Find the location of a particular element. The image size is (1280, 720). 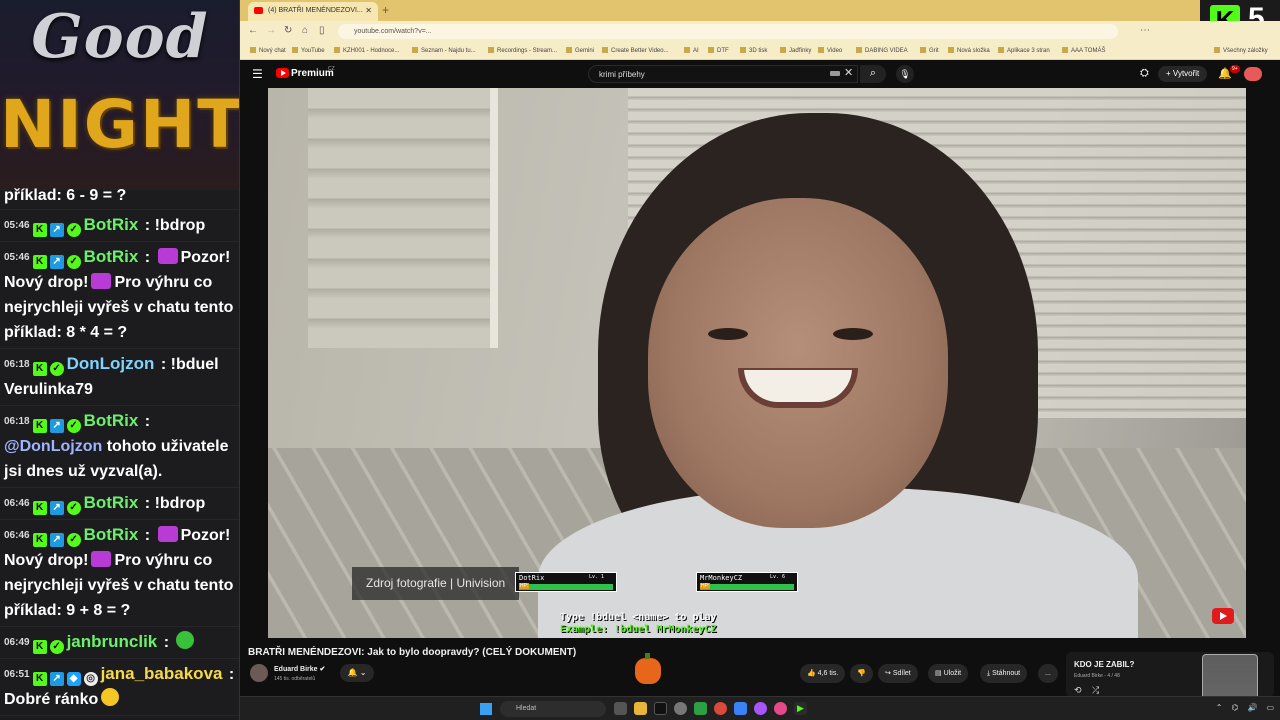

tab-close-icon: ✕ is located at coordinates (368, 10).